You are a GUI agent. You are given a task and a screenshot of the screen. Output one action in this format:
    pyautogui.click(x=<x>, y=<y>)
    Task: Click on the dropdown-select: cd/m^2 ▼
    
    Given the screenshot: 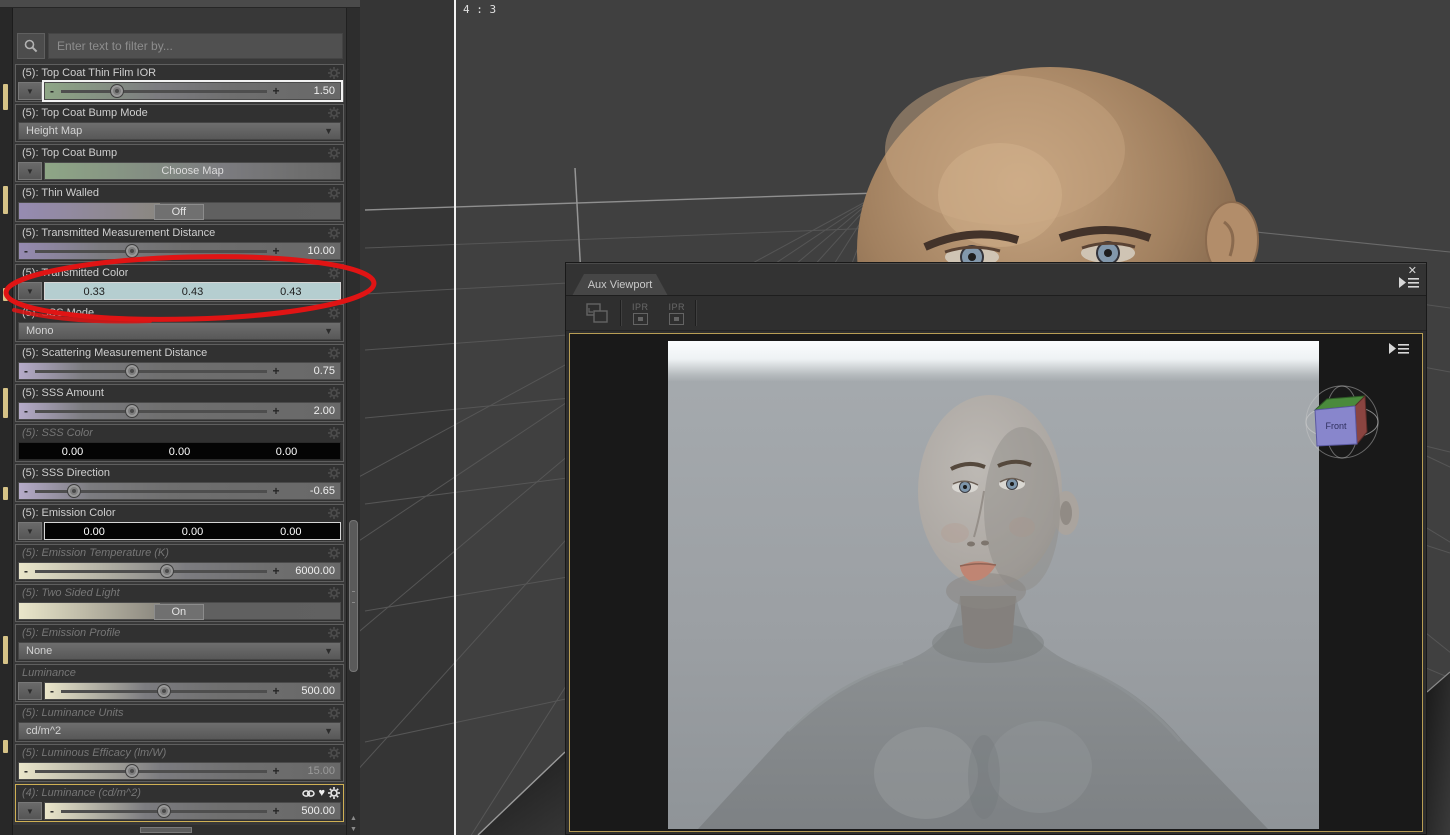 What is the action you would take?
    pyautogui.click(x=179, y=731)
    